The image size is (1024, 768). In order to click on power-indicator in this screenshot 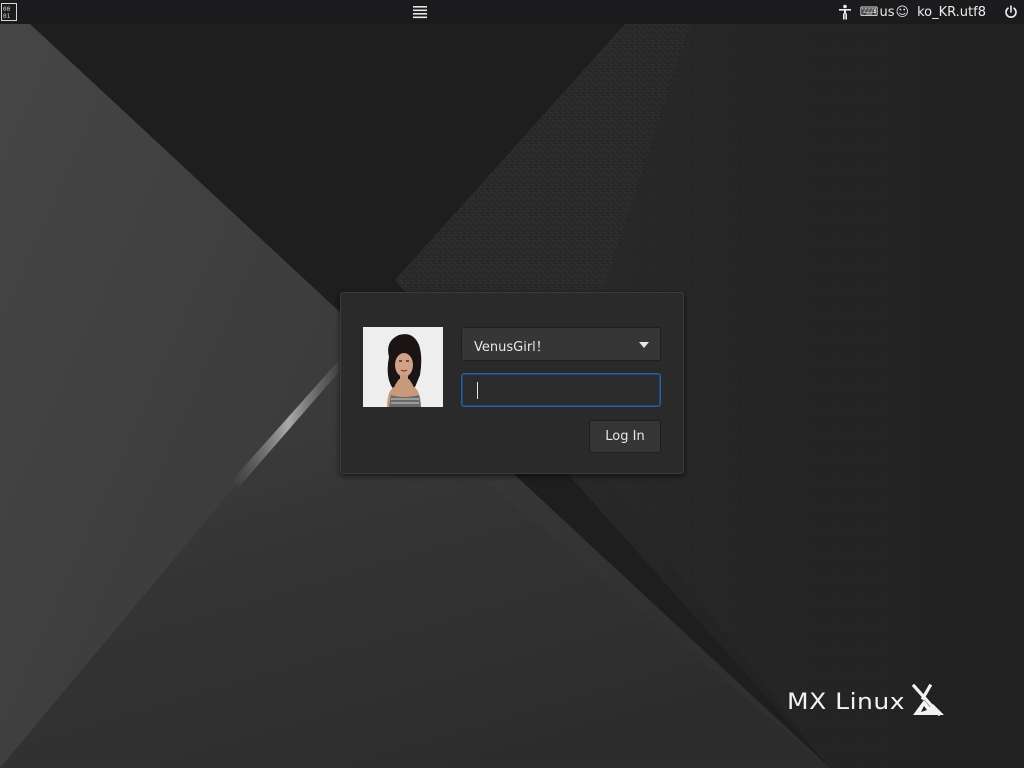, I will do `click(1011, 12)`.